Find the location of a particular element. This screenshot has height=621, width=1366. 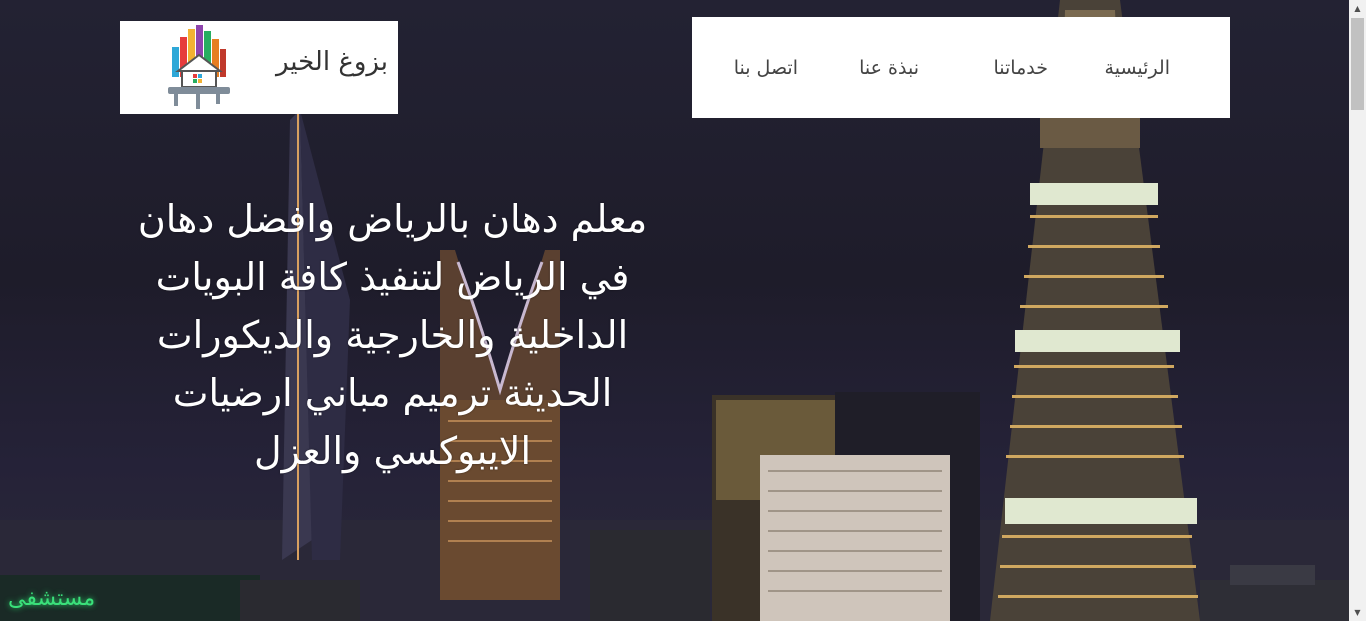

nav-item-contact: اتصل بنا is located at coordinates (766, 68).